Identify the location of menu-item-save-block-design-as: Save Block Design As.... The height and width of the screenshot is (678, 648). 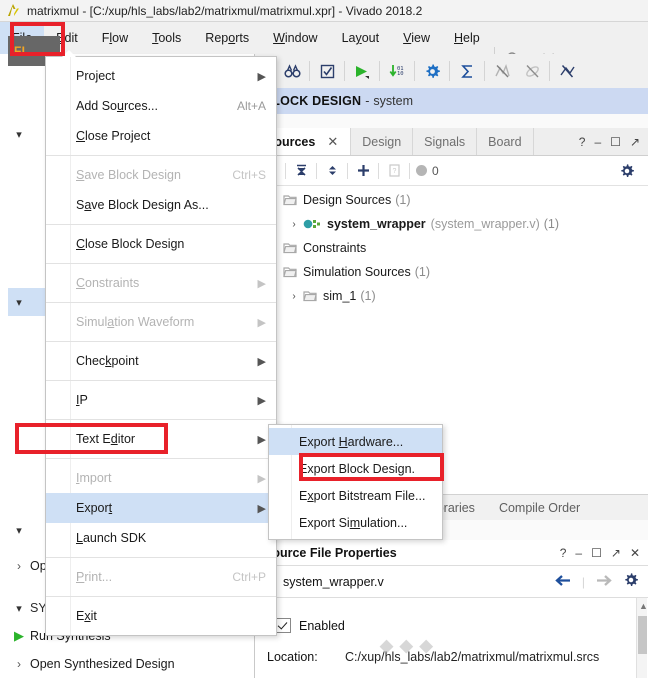
(161, 205).